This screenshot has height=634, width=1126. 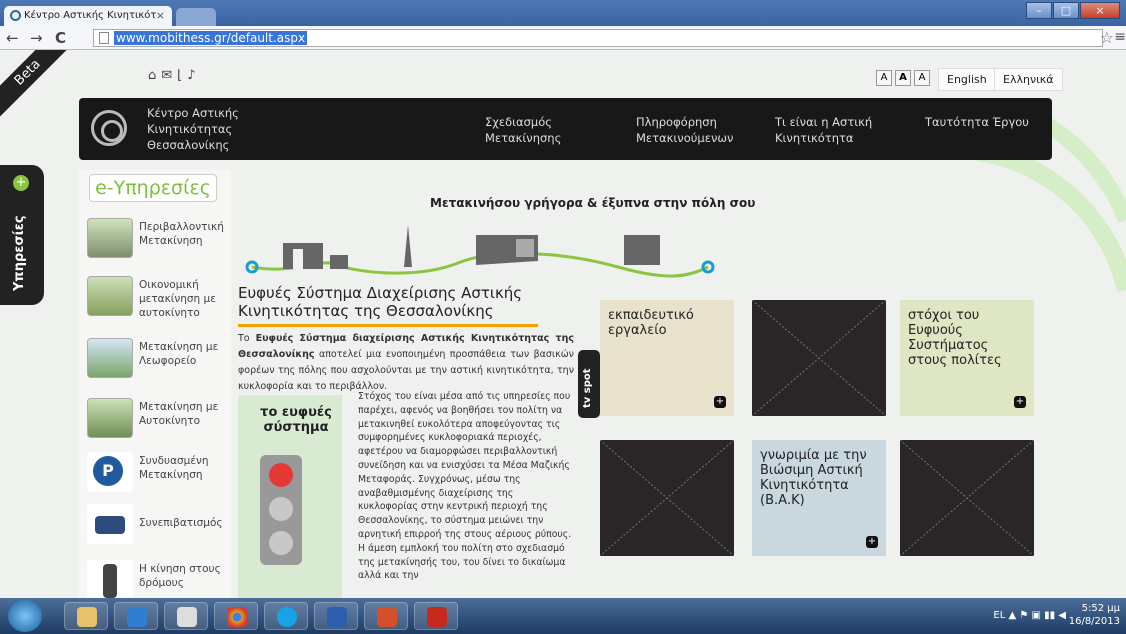 I want to click on menu-line: Πληροφόρηση, so click(x=676, y=122).